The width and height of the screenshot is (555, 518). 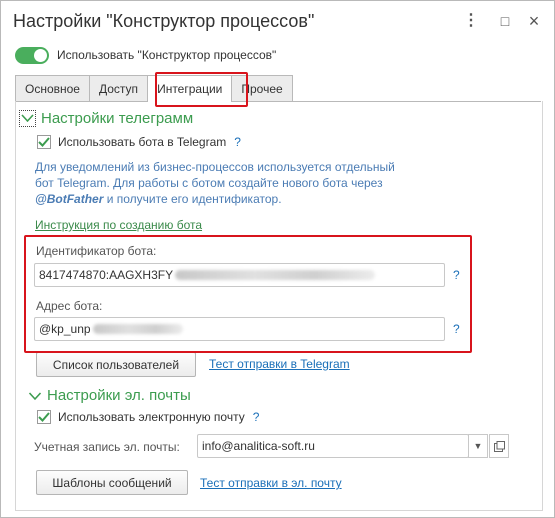 What do you see at coordinates (65, 329) in the screenshot?
I see `bot-address-value: @kp_unp` at bounding box center [65, 329].